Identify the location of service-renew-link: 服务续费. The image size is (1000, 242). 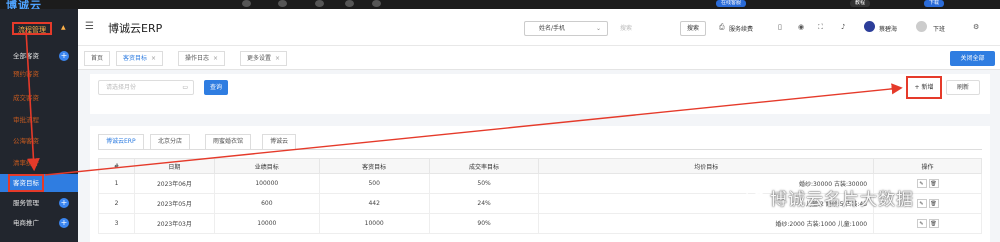
(741, 28).